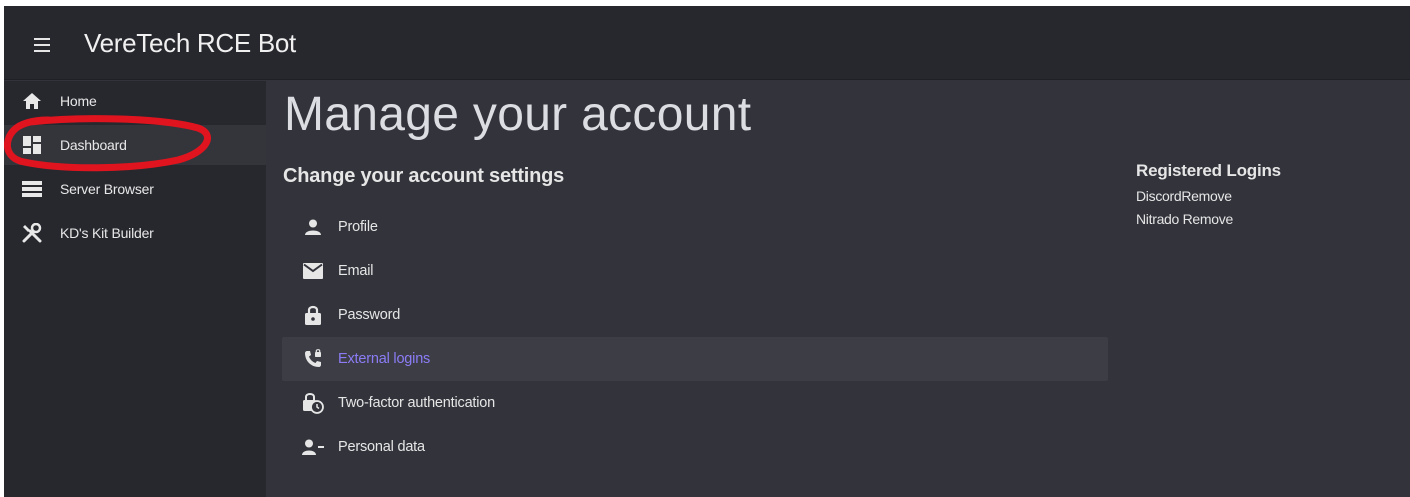  I want to click on app-title: VereTech RCE Bot, so click(190, 43).